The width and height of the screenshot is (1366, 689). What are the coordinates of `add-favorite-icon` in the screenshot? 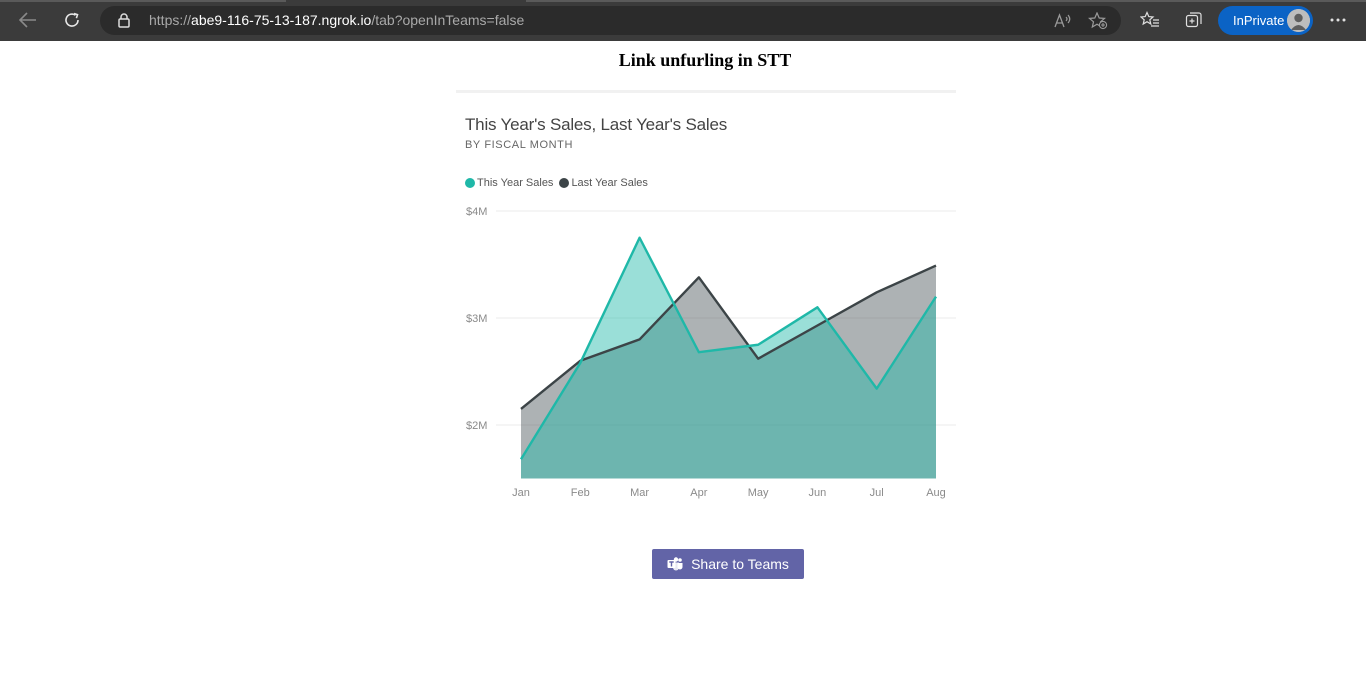 It's located at (1098, 21).